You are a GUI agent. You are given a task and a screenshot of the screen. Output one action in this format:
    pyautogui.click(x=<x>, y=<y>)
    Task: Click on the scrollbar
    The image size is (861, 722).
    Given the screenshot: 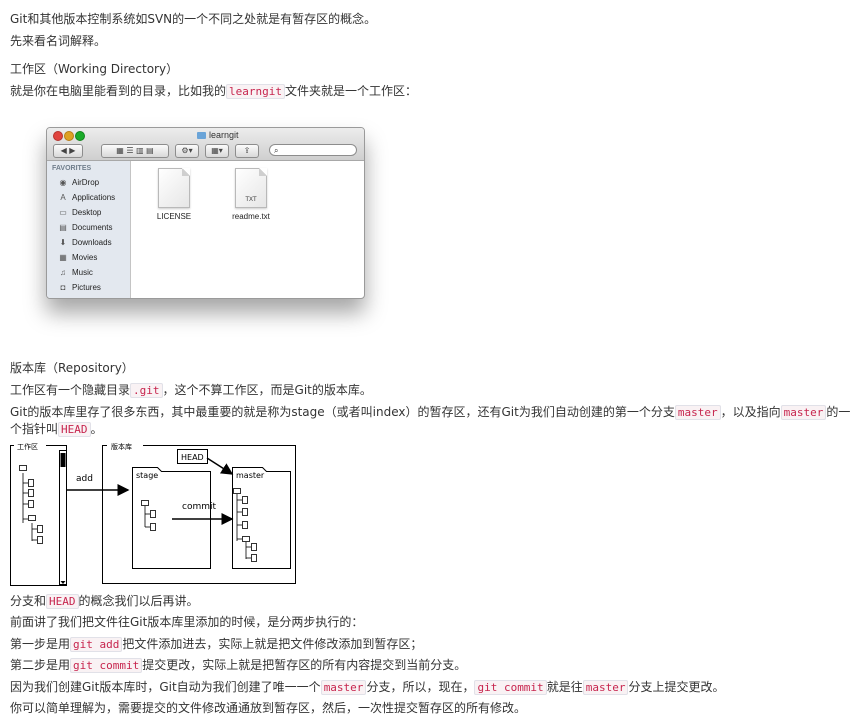 What is the action you would take?
    pyautogui.click(x=63, y=517)
    